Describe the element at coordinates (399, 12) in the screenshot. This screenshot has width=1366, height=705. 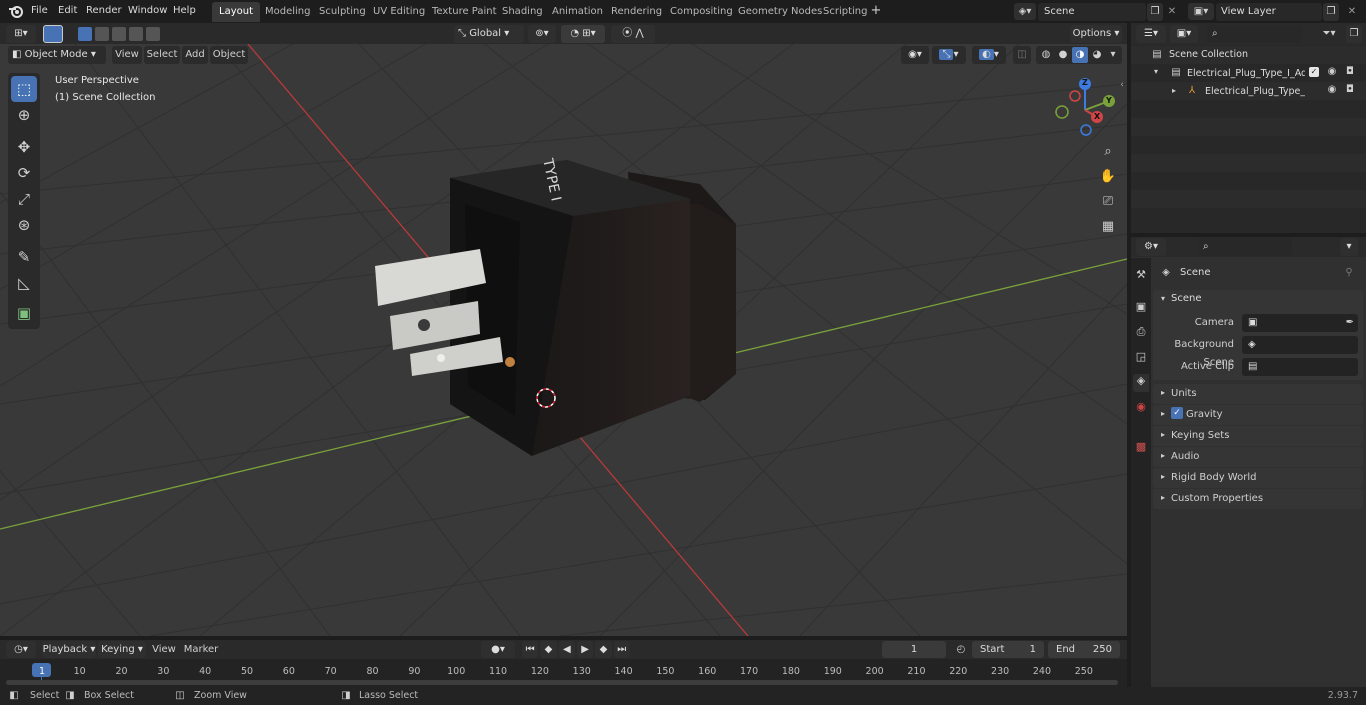
I see `tab-uv-editing: UV Editing` at that location.